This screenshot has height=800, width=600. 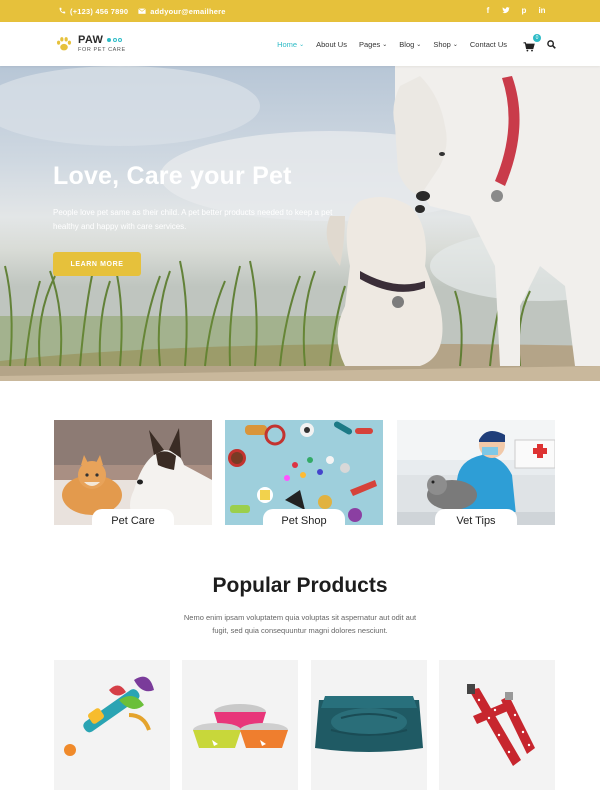 I want to click on category-label: Vet Tips, so click(x=476, y=521).